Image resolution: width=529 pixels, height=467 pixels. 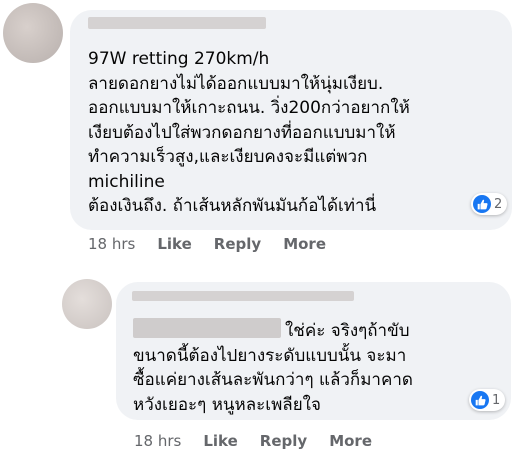 What do you see at coordinates (347, 331) in the screenshot?
I see `comment-line: ใช่ค่ะ จริงๆถ้าขับ` at bounding box center [347, 331].